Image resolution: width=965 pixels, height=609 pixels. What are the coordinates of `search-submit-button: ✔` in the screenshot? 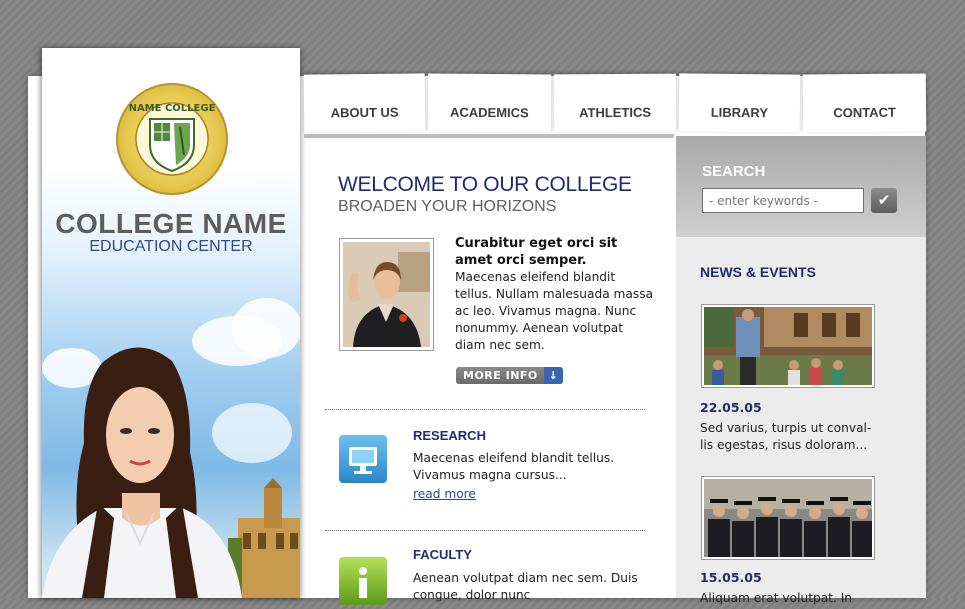 It's located at (884, 200).